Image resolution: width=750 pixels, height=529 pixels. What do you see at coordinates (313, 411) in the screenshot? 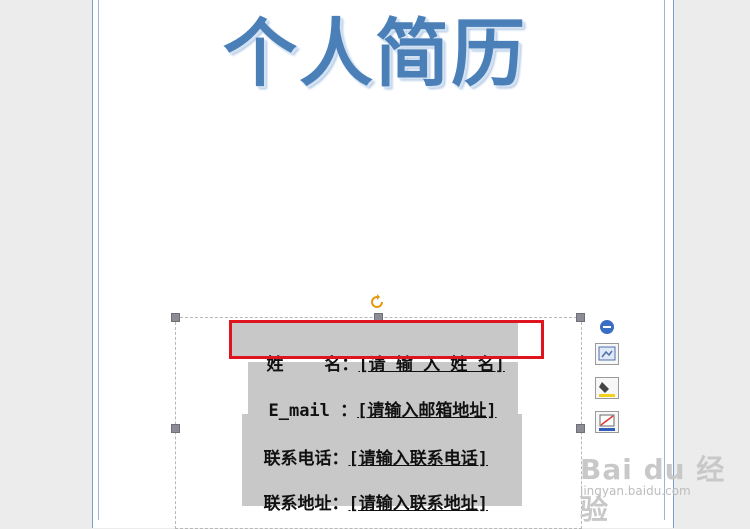
I see `field-label: E_mail ：` at bounding box center [313, 411].